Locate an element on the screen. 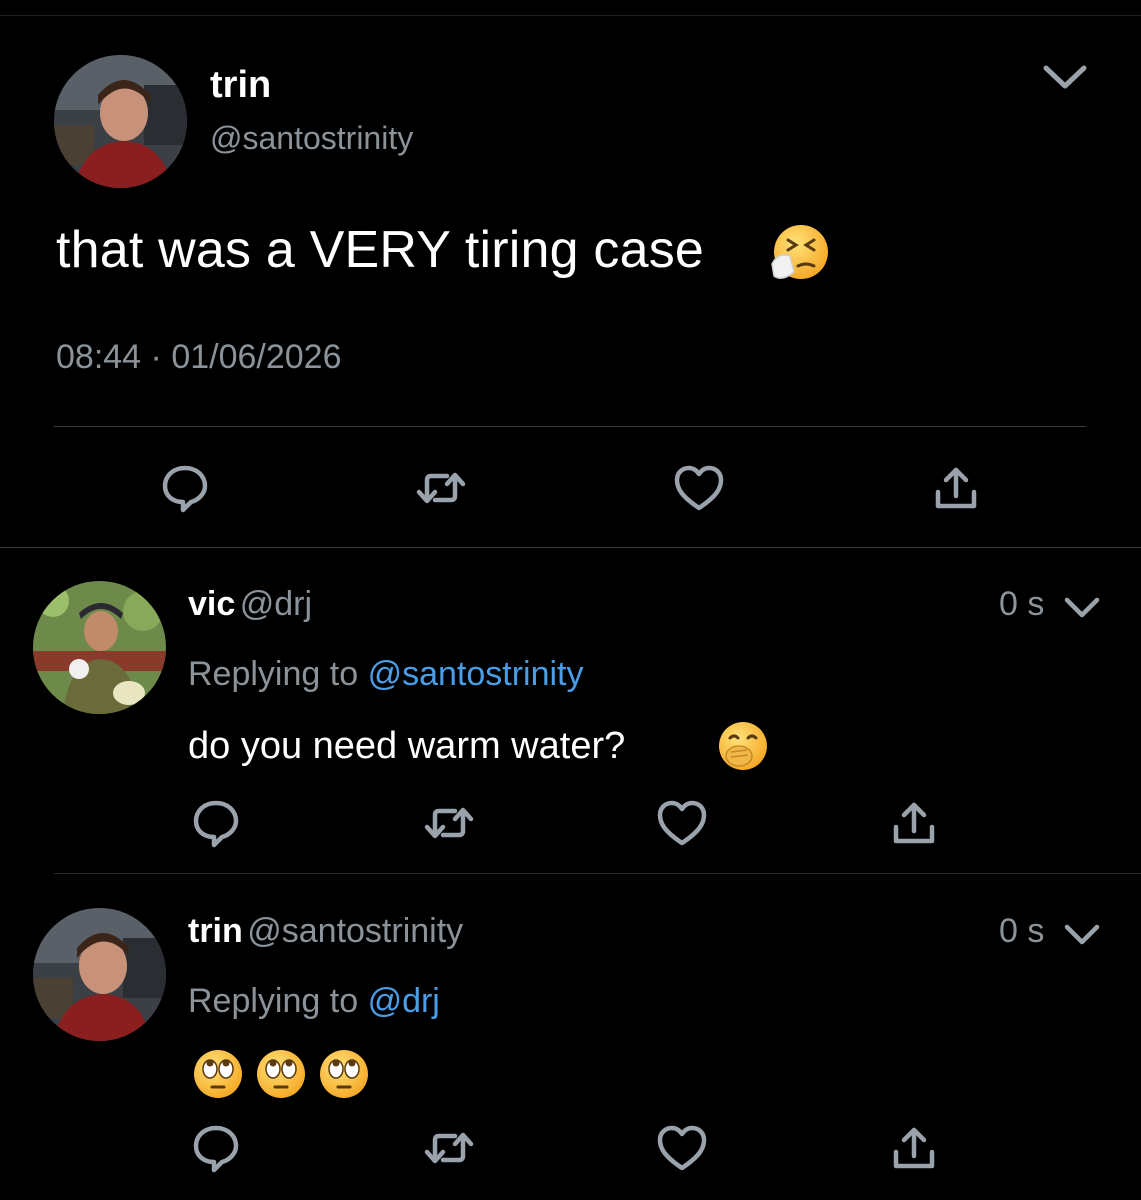 The width and height of the screenshot is (1141, 1200). top-divider is located at coordinates (570, 15).